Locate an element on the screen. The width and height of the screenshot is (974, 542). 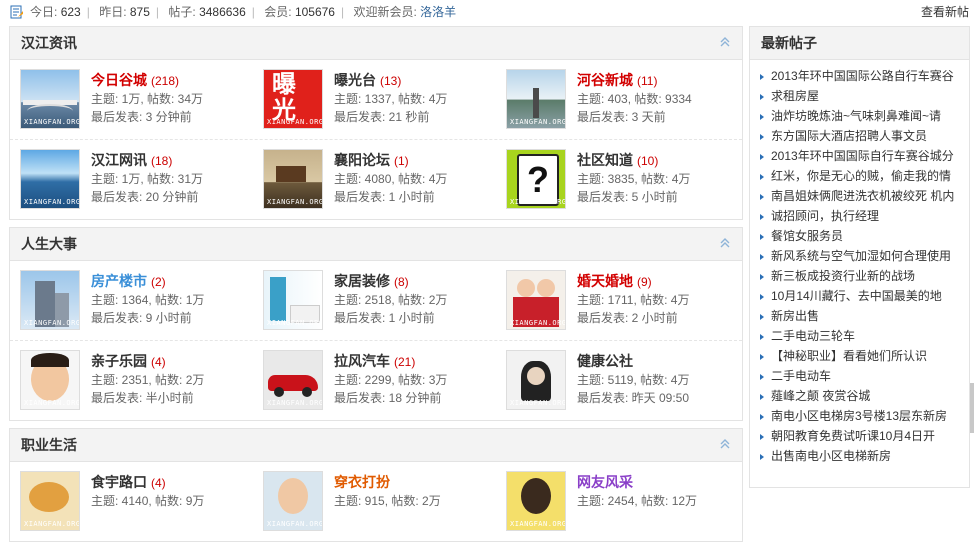
forum-name-link: 健康公社 is located at coordinates (605, 361).